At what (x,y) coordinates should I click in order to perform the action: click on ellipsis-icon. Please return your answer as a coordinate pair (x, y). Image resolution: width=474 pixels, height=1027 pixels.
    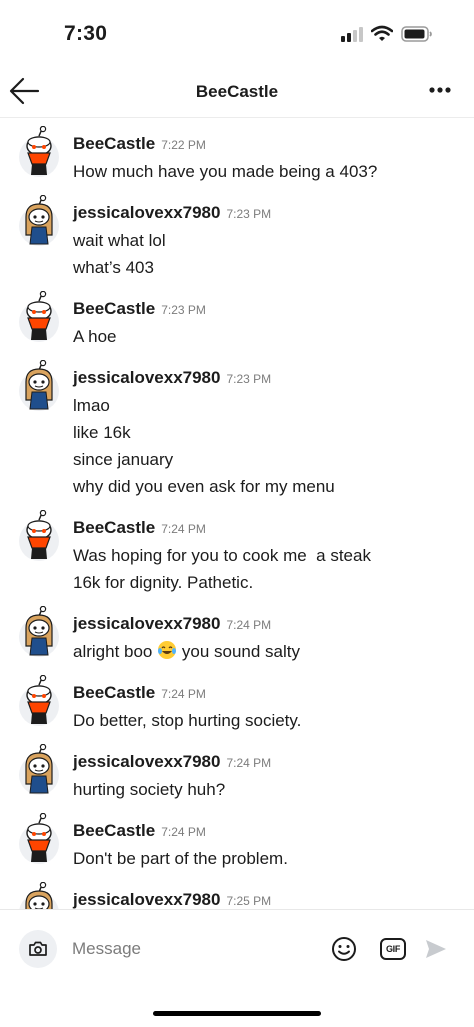
    Looking at the image, I should click on (440, 90).